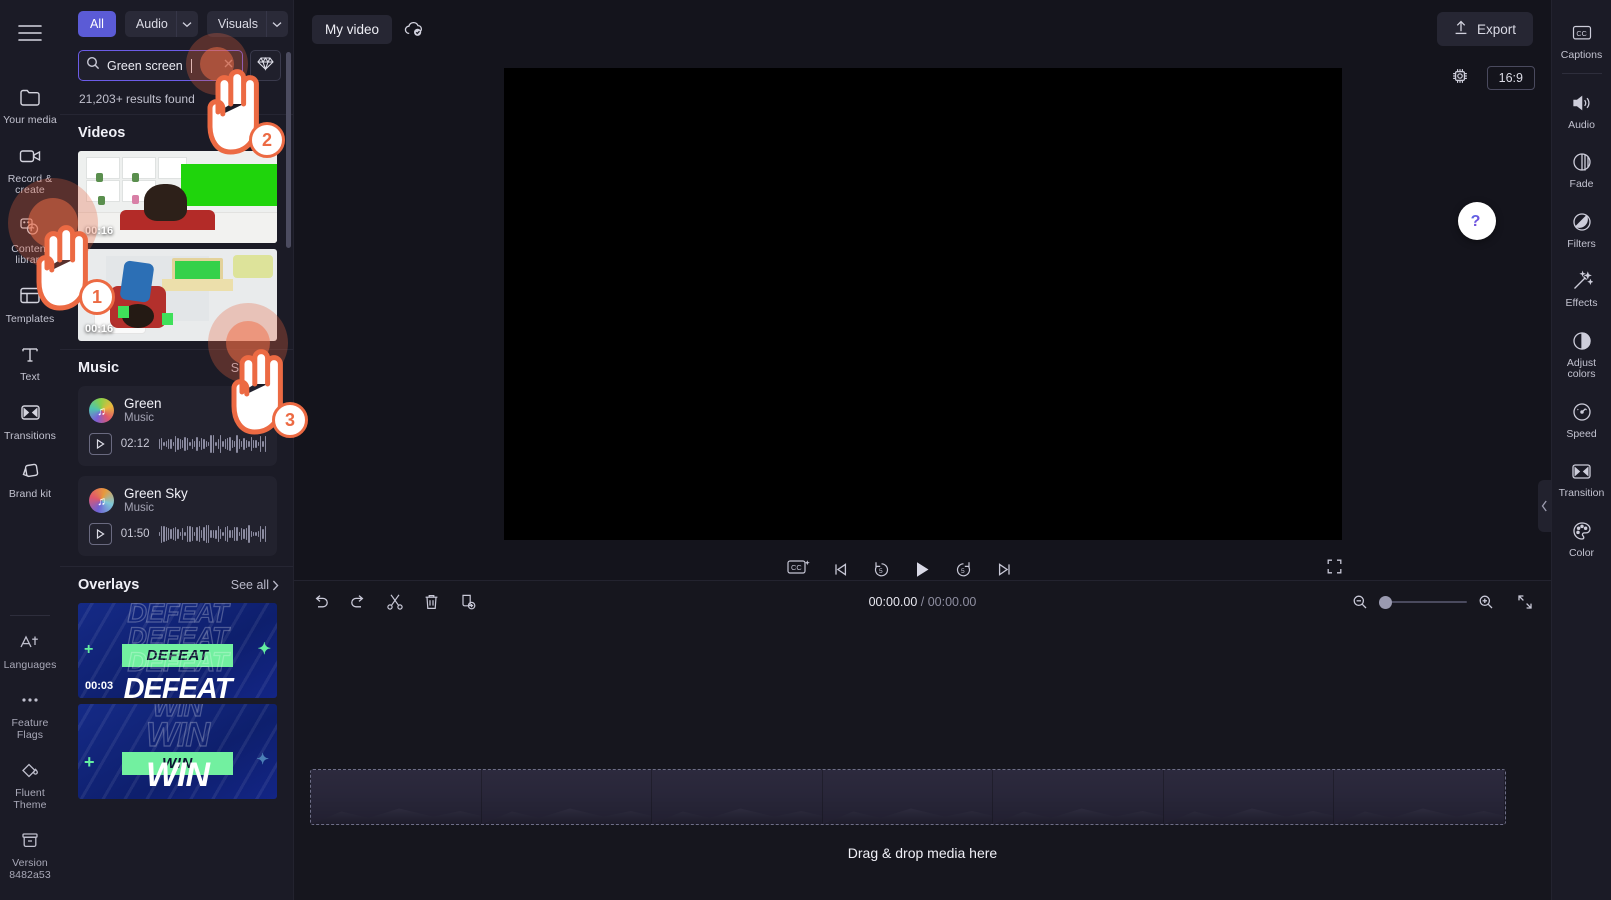  What do you see at coordinates (176, 132) in the screenshot?
I see `section-header-videos: Videos` at bounding box center [176, 132].